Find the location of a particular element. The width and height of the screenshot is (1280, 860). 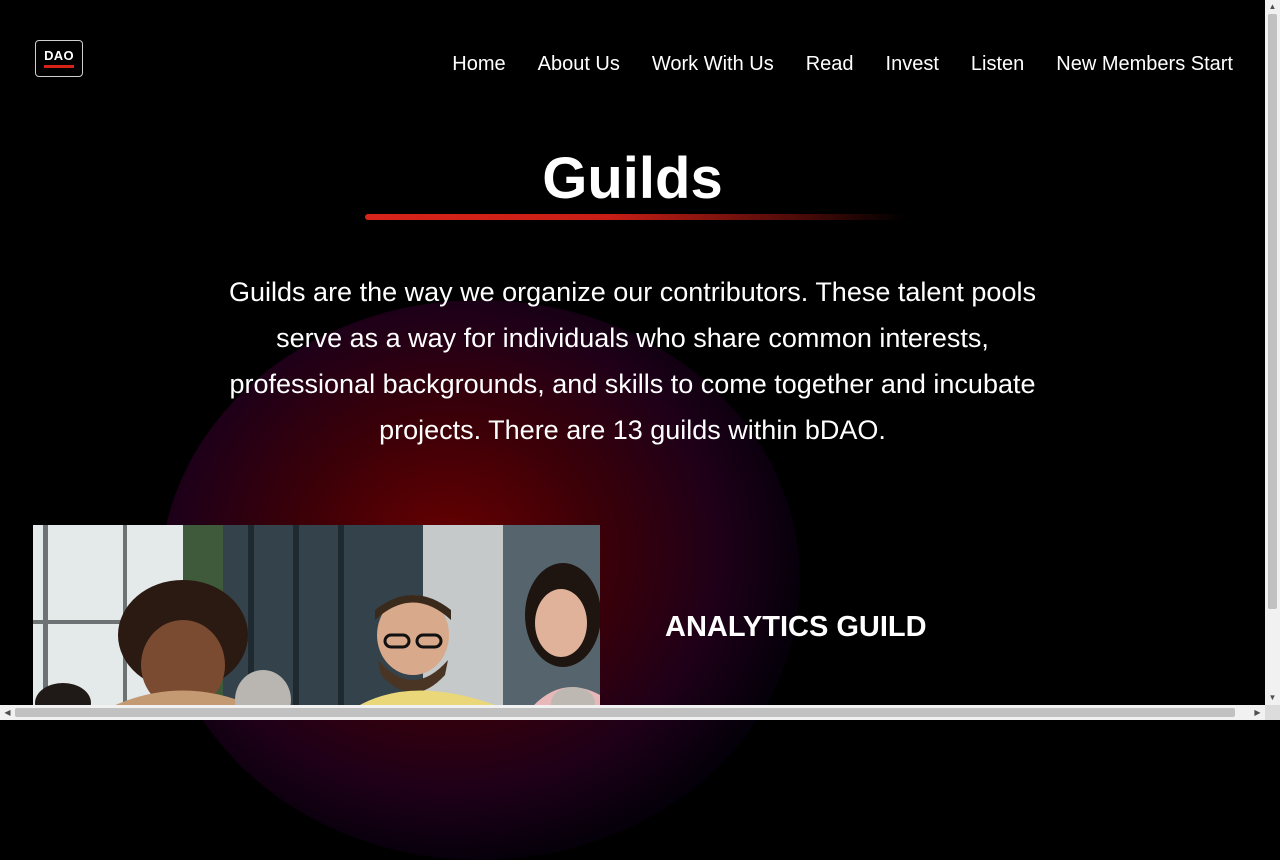

scrollbar-corner is located at coordinates (1272, 712).